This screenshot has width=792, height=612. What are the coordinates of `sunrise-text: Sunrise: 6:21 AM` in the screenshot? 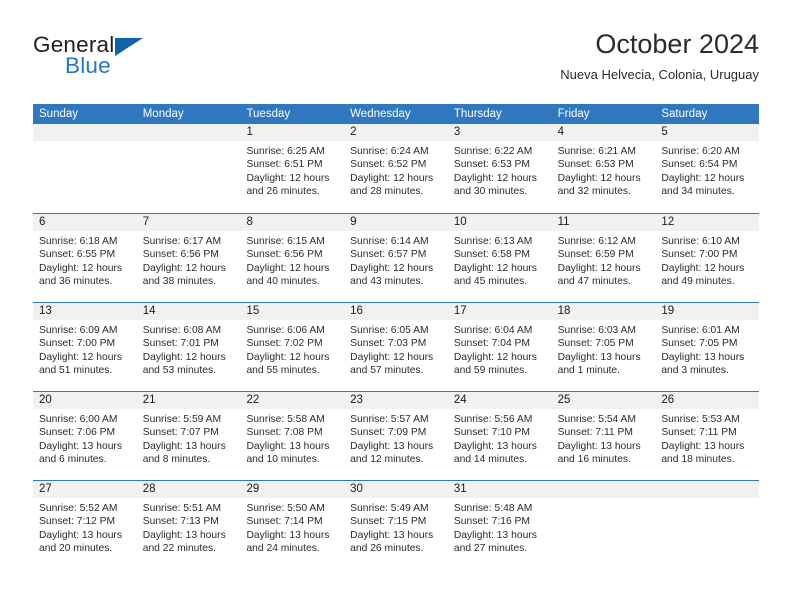 It's located at (597, 151).